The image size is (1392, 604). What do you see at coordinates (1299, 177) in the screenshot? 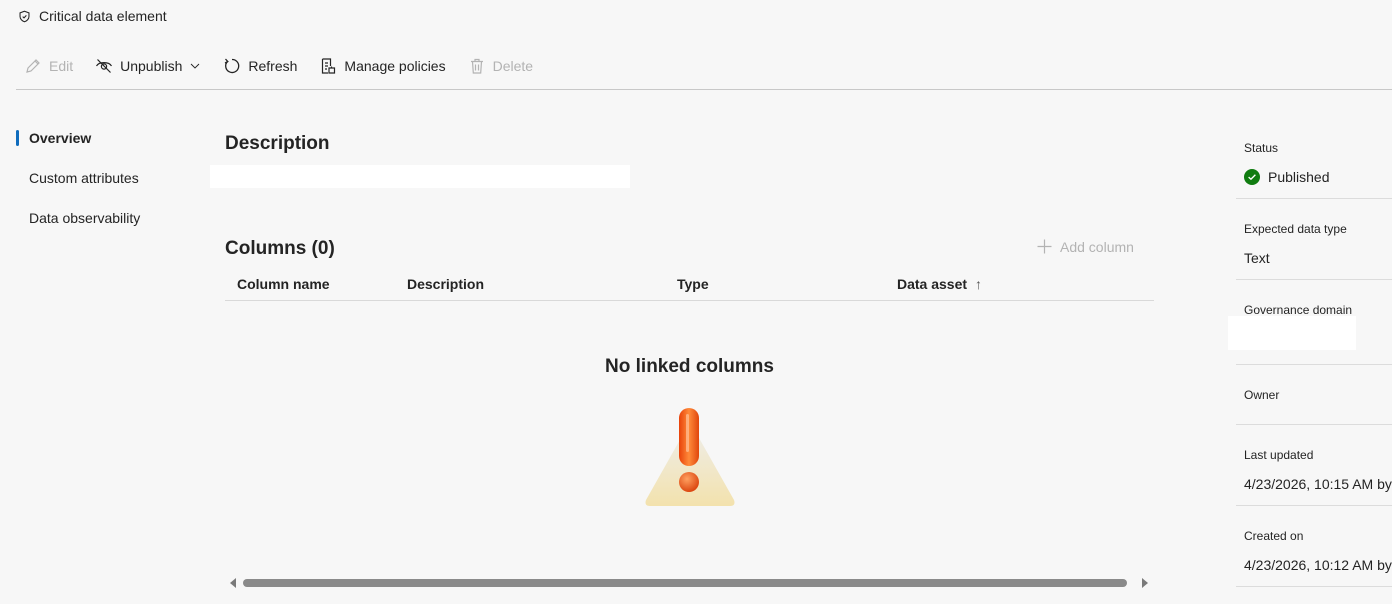
I see `status-text: Published` at bounding box center [1299, 177].